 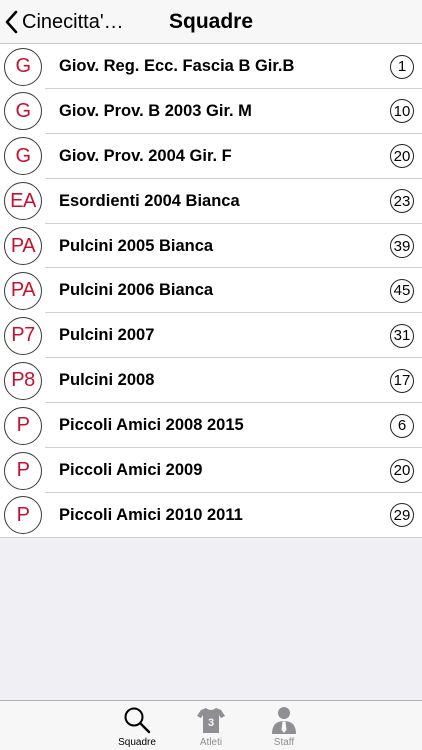 I want to click on team-count-badge: 1, so click(x=402, y=66).